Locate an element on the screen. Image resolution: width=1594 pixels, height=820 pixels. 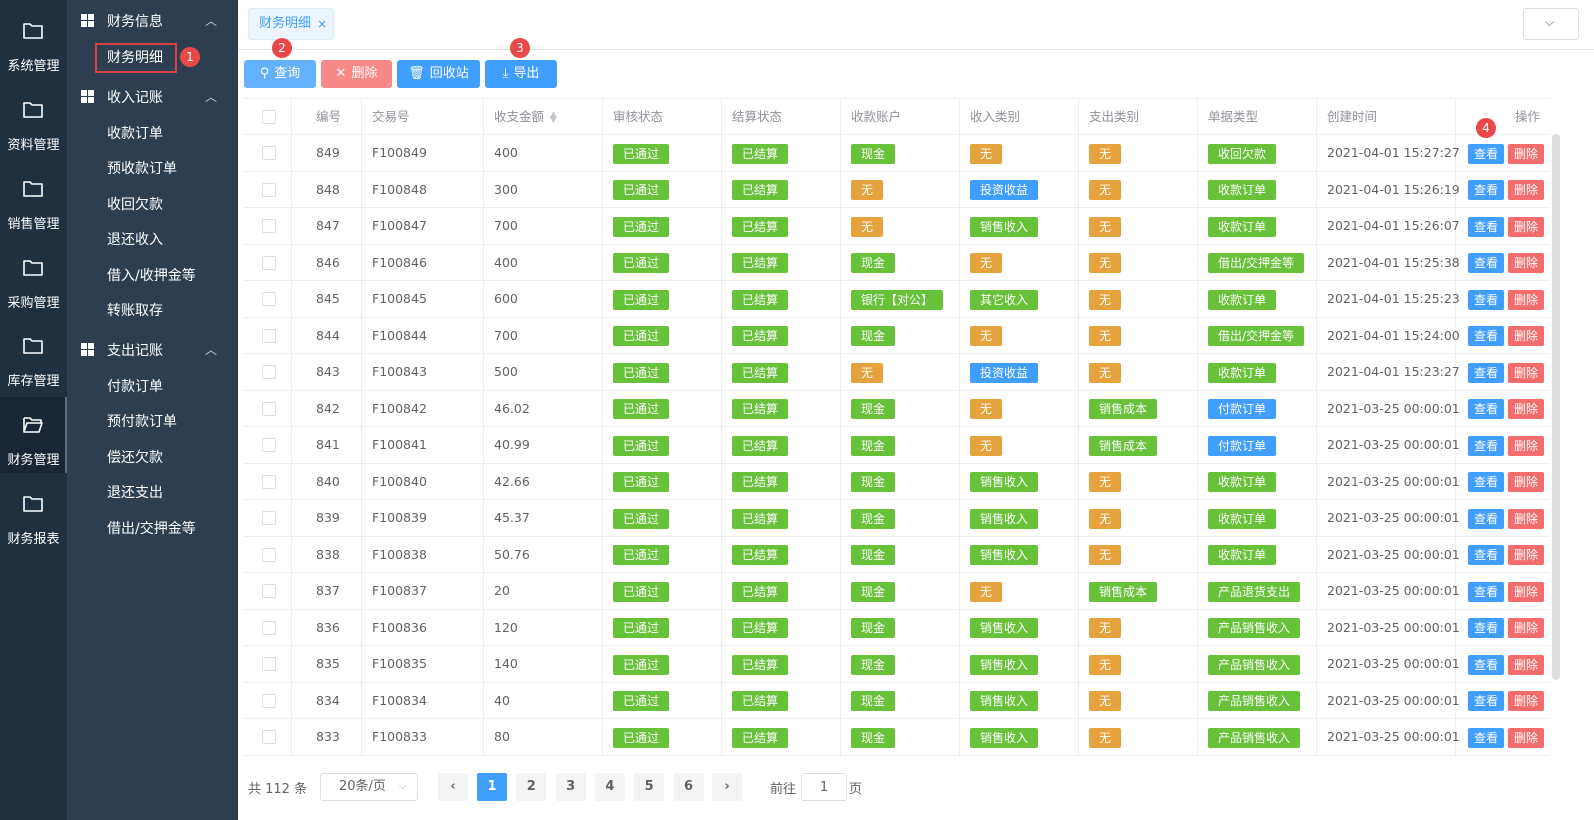
id-value: 835 is located at coordinates (328, 663).